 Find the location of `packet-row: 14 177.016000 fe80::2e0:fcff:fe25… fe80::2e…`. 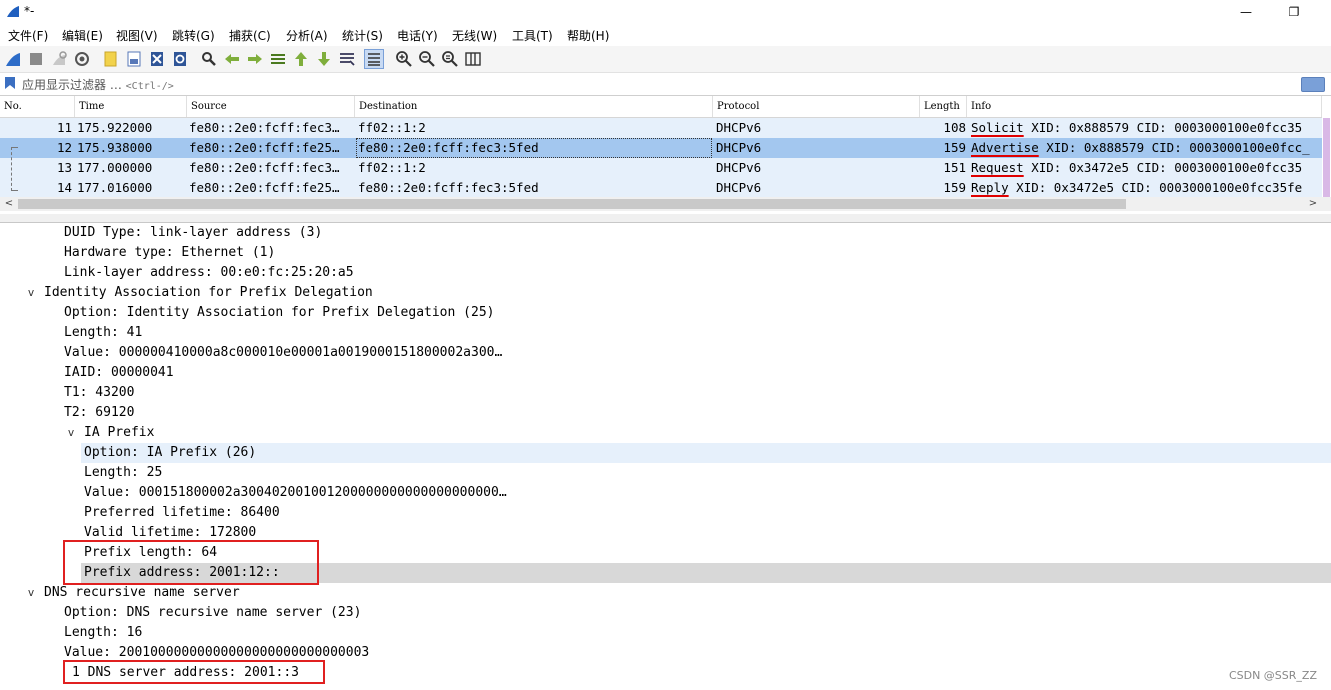

packet-row: 14 177.016000 fe80::2e0:fcff:fe25… fe80::2e… is located at coordinates (661, 188).